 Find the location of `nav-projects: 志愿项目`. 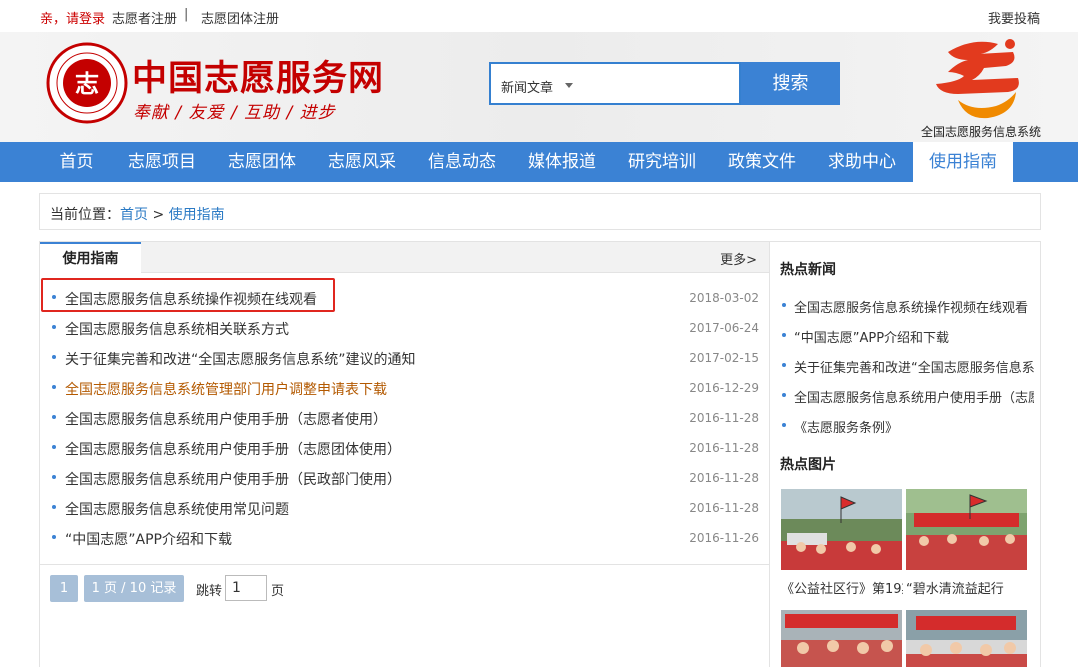

nav-projects: 志愿项目 is located at coordinates (162, 162).